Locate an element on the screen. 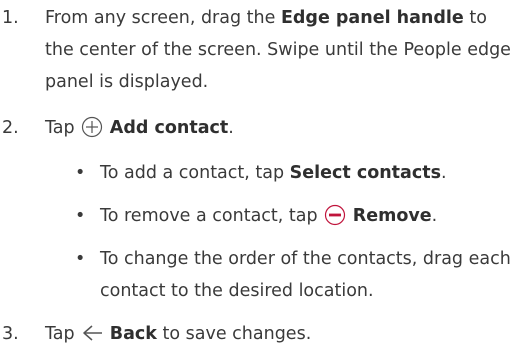 The image size is (527, 355). step-text-pre: From any screen, drag the is located at coordinates (163, 18).